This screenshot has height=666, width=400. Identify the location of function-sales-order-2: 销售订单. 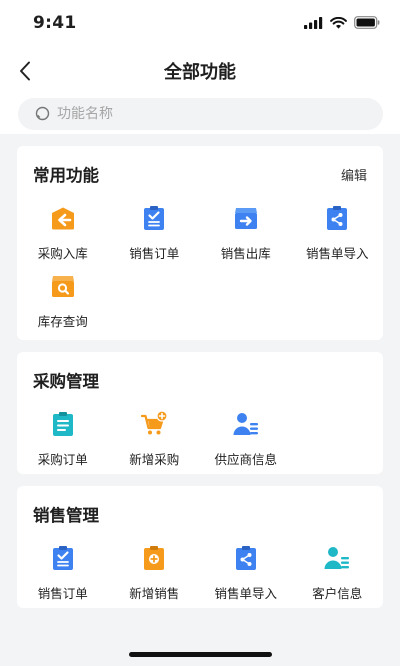
(63, 576).